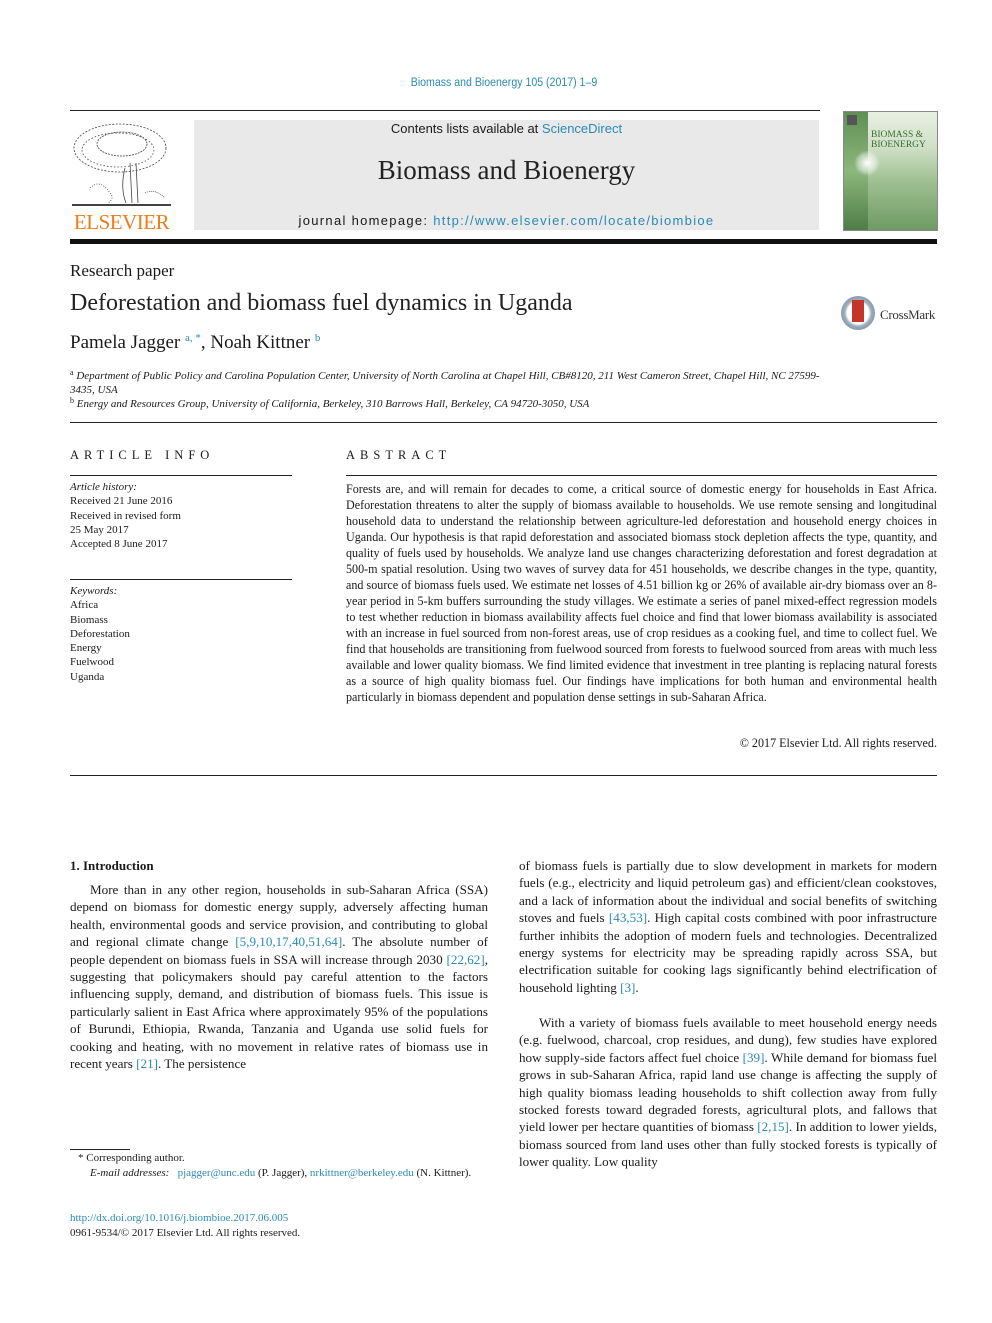  Describe the element at coordinates (100, 1149) in the screenshot. I see `footnote-rule` at that location.